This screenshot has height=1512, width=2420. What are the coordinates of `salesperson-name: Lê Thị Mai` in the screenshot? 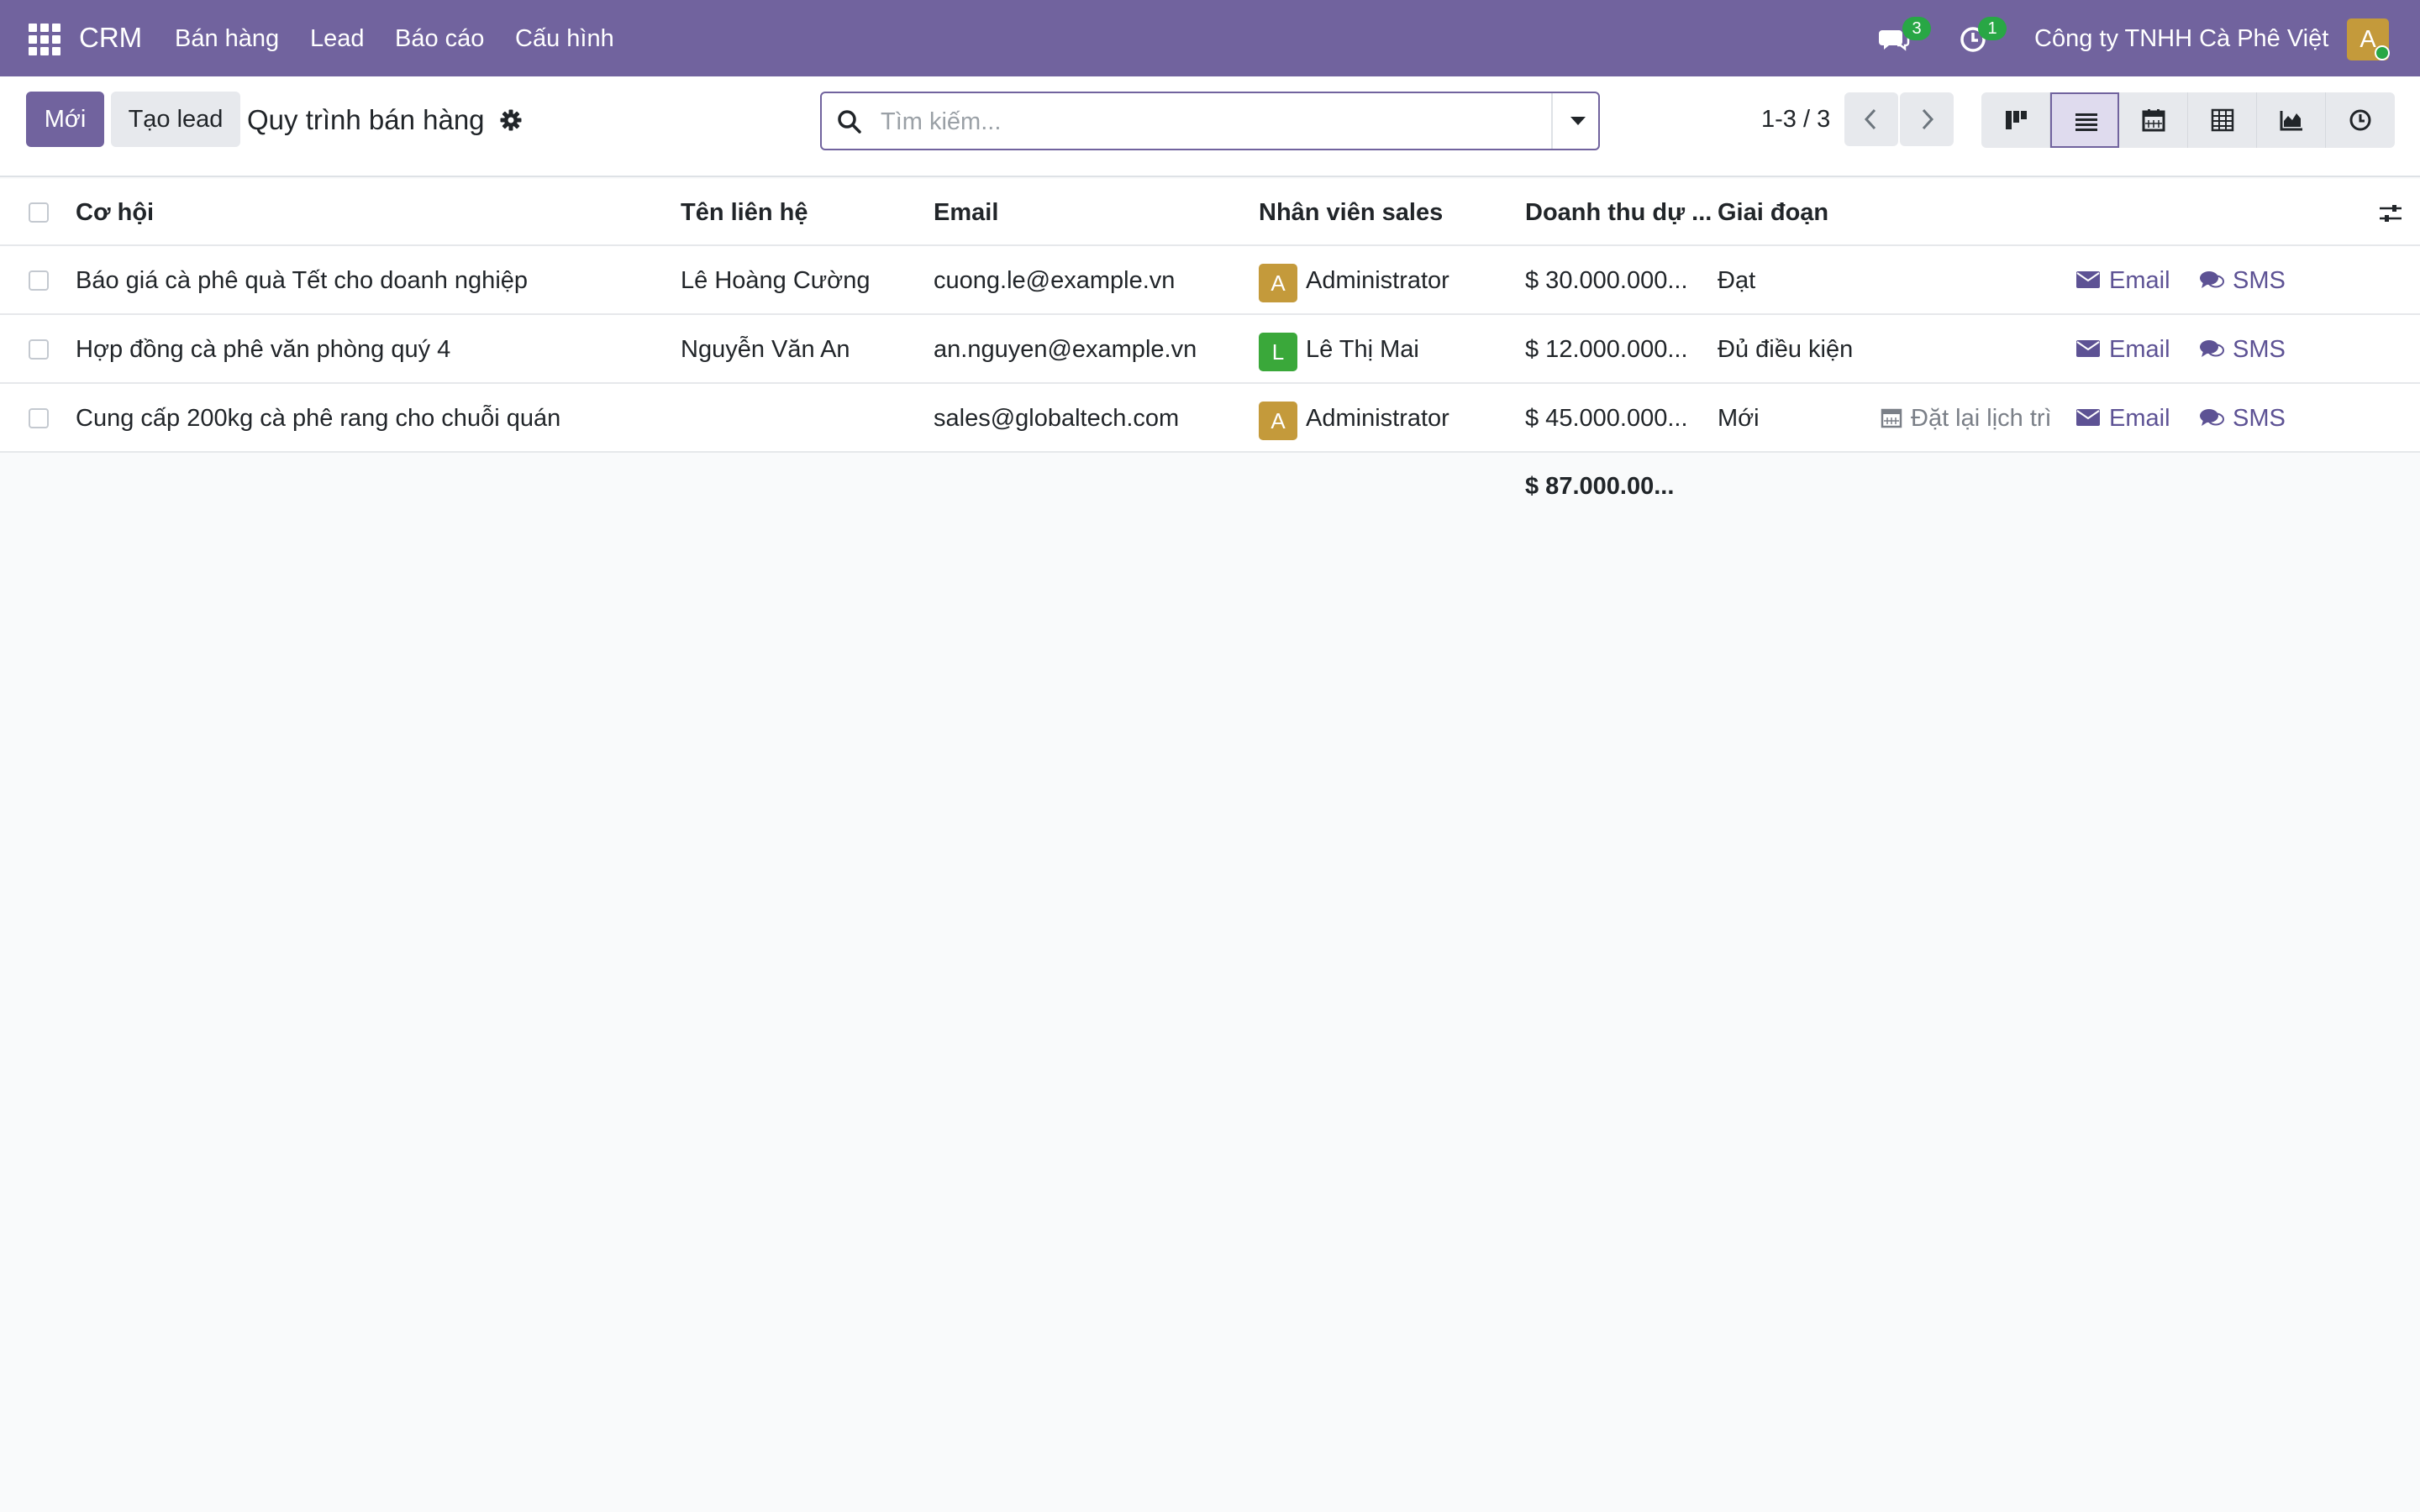 It's located at (1362, 349).